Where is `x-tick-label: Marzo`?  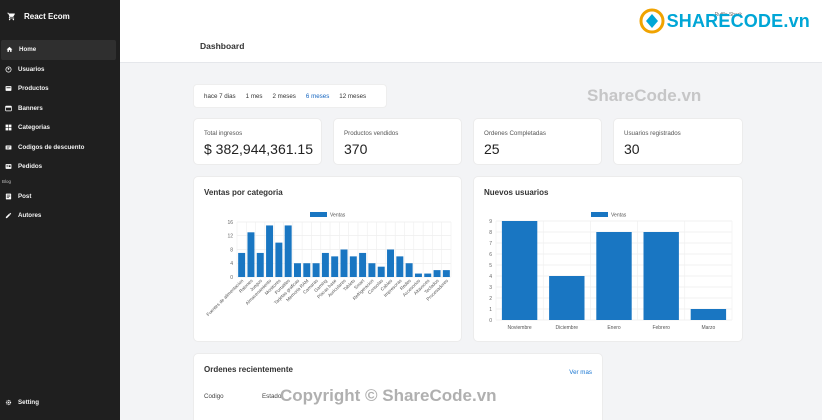
x-tick-label: Marzo is located at coordinates (708, 328).